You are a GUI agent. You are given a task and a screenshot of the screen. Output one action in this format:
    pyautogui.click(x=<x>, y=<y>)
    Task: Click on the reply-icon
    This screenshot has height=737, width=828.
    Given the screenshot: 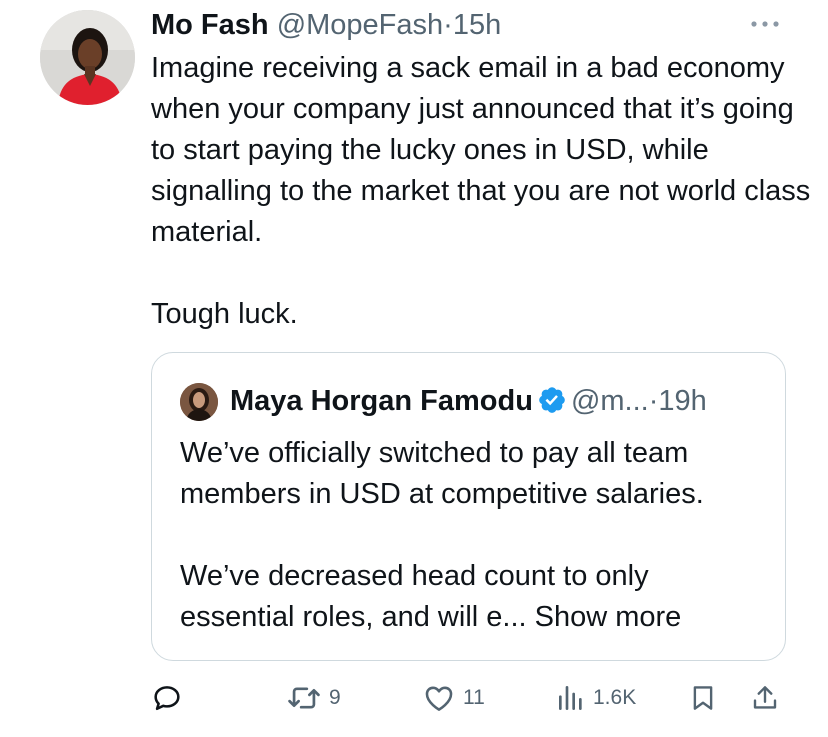 What is the action you would take?
    pyautogui.click(x=167, y=698)
    